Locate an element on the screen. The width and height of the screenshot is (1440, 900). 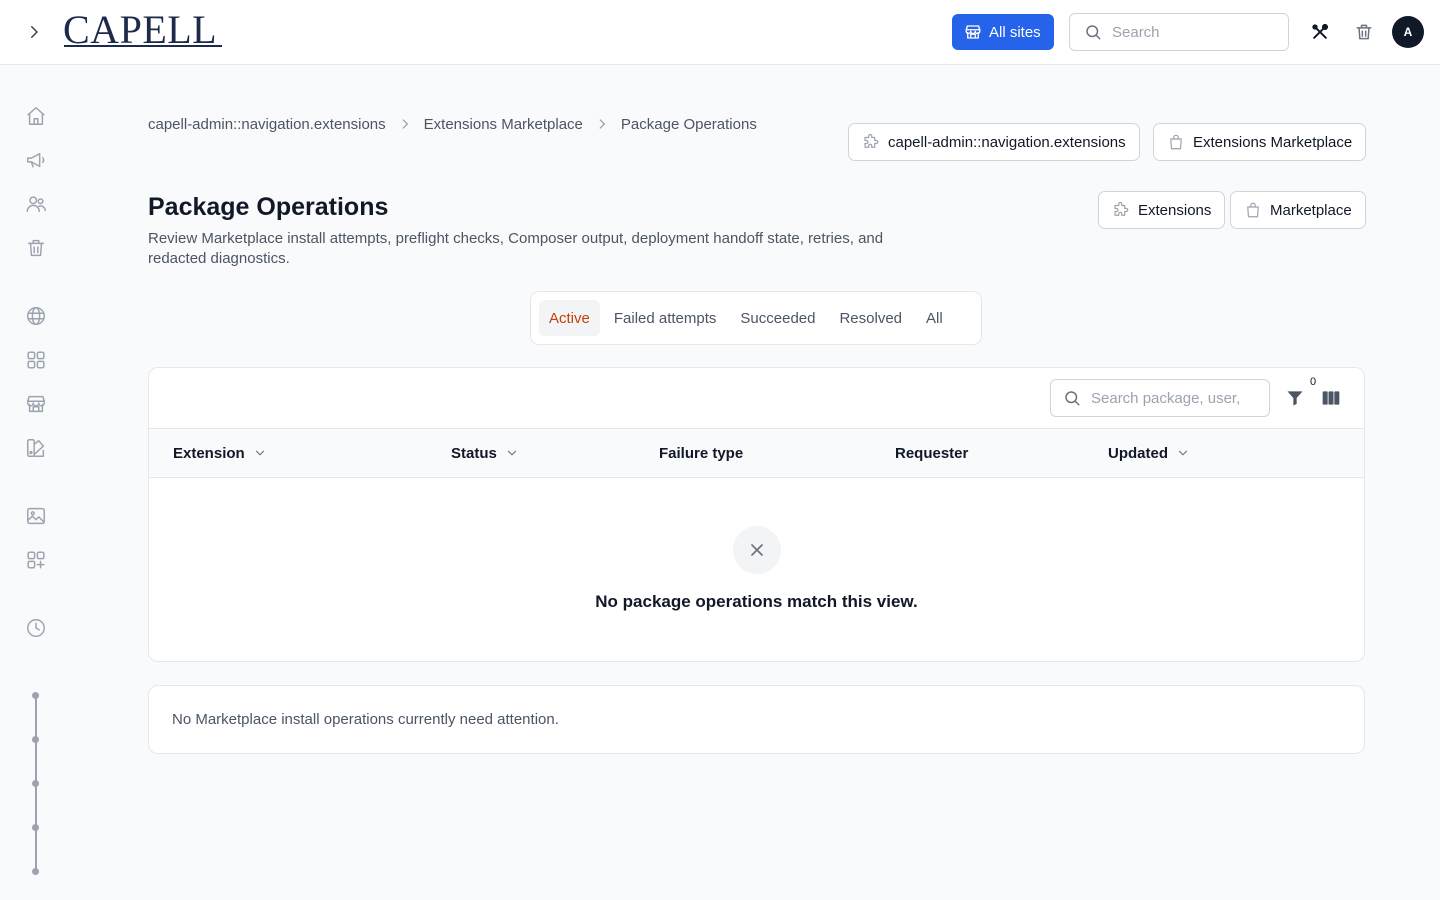
global-search-input is located at coordinates (1187, 32).